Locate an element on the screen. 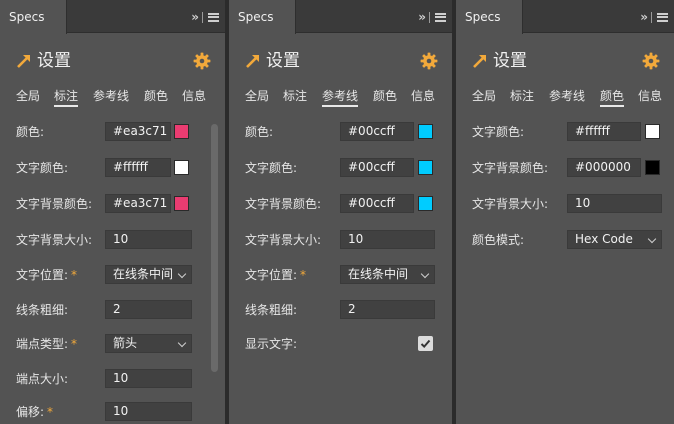 The image size is (674, 424). settings-tabs: 全局 标注 参考线 颜色 信息 is located at coordinates (569, 98).